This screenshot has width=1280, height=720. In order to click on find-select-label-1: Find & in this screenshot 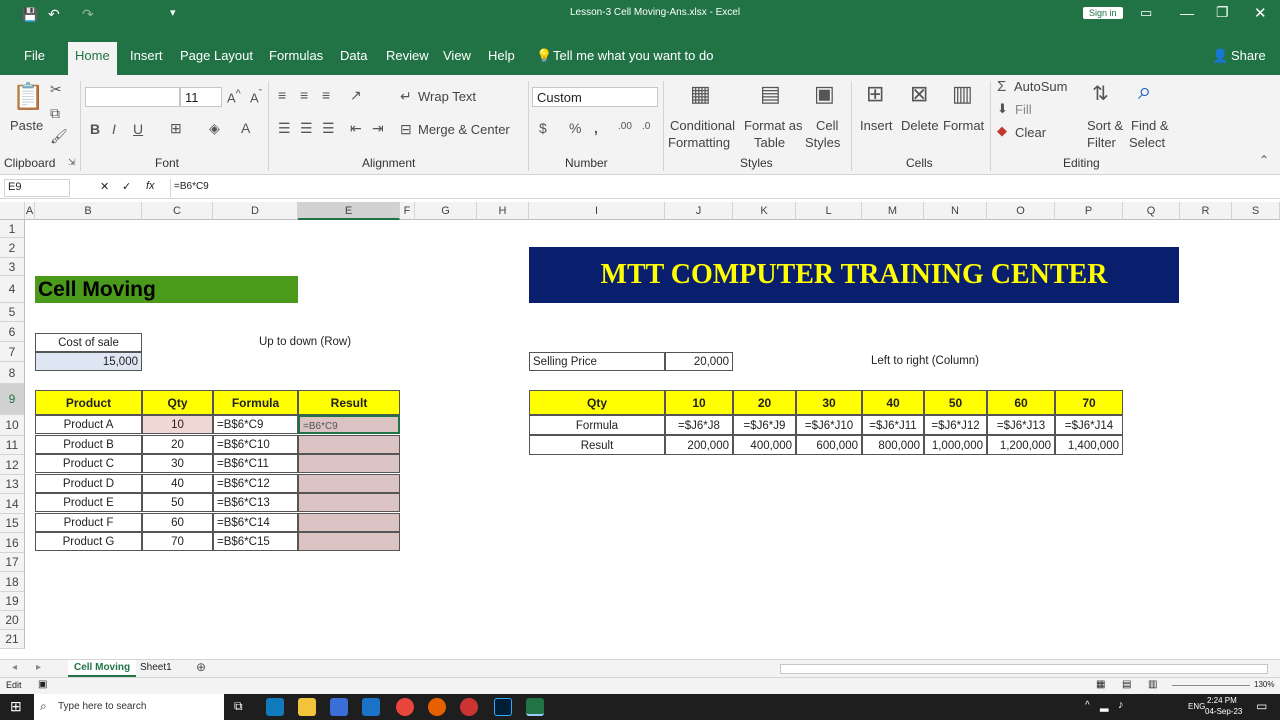, I will do `click(1150, 125)`.